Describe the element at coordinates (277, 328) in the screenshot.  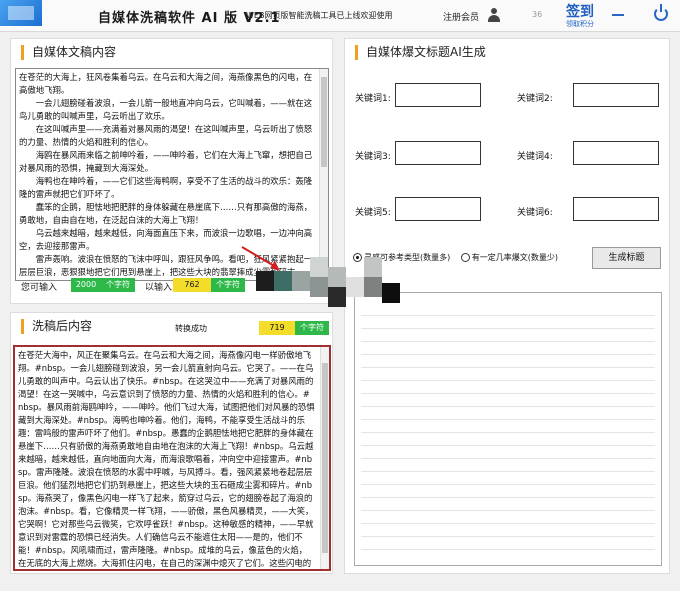
I see `result-count-value: 719` at that location.